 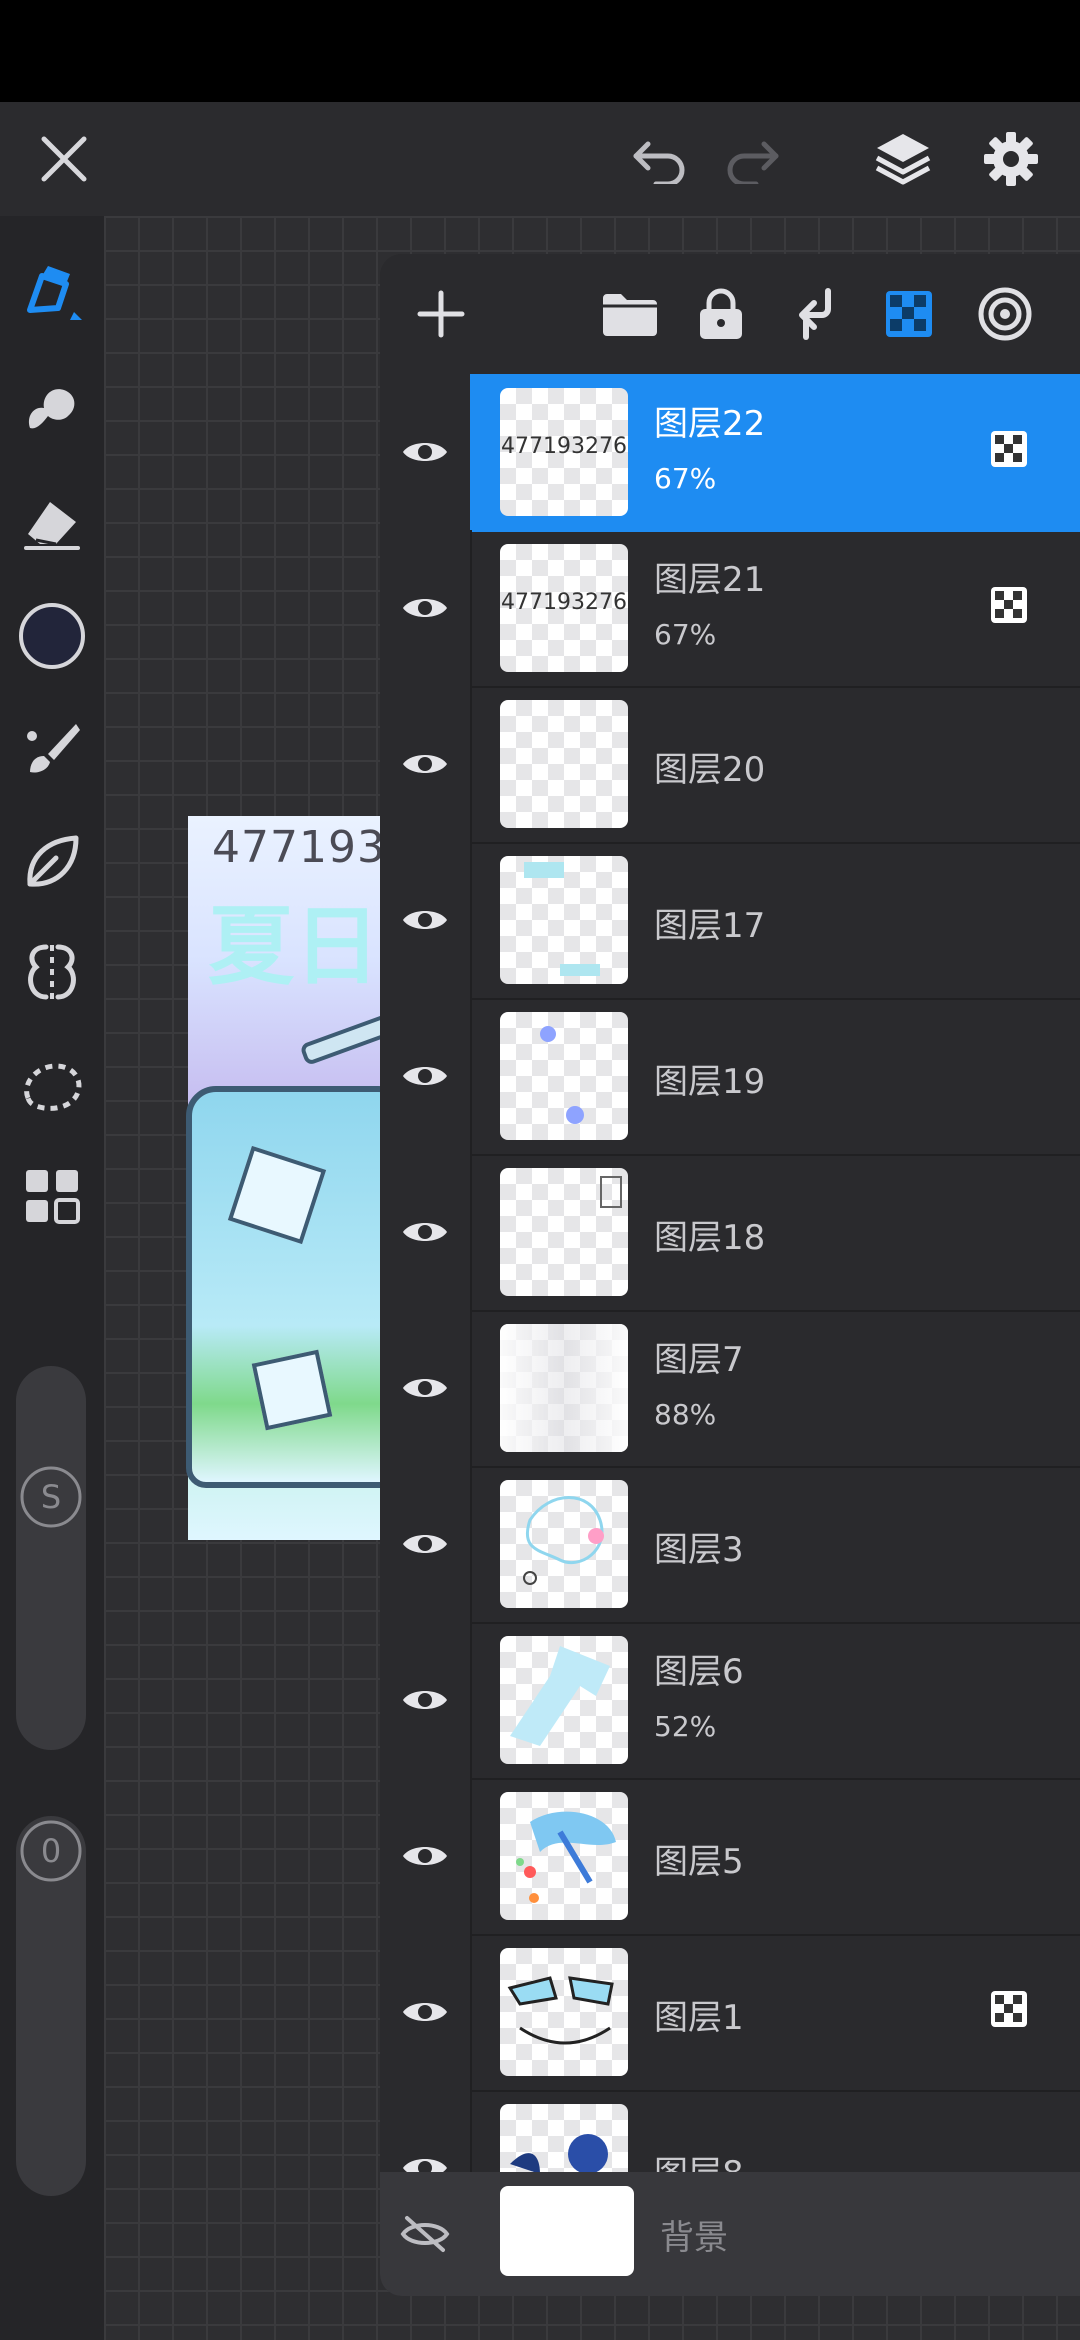 I want to click on layer-body: 图层1, so click(x=775, y=2013).